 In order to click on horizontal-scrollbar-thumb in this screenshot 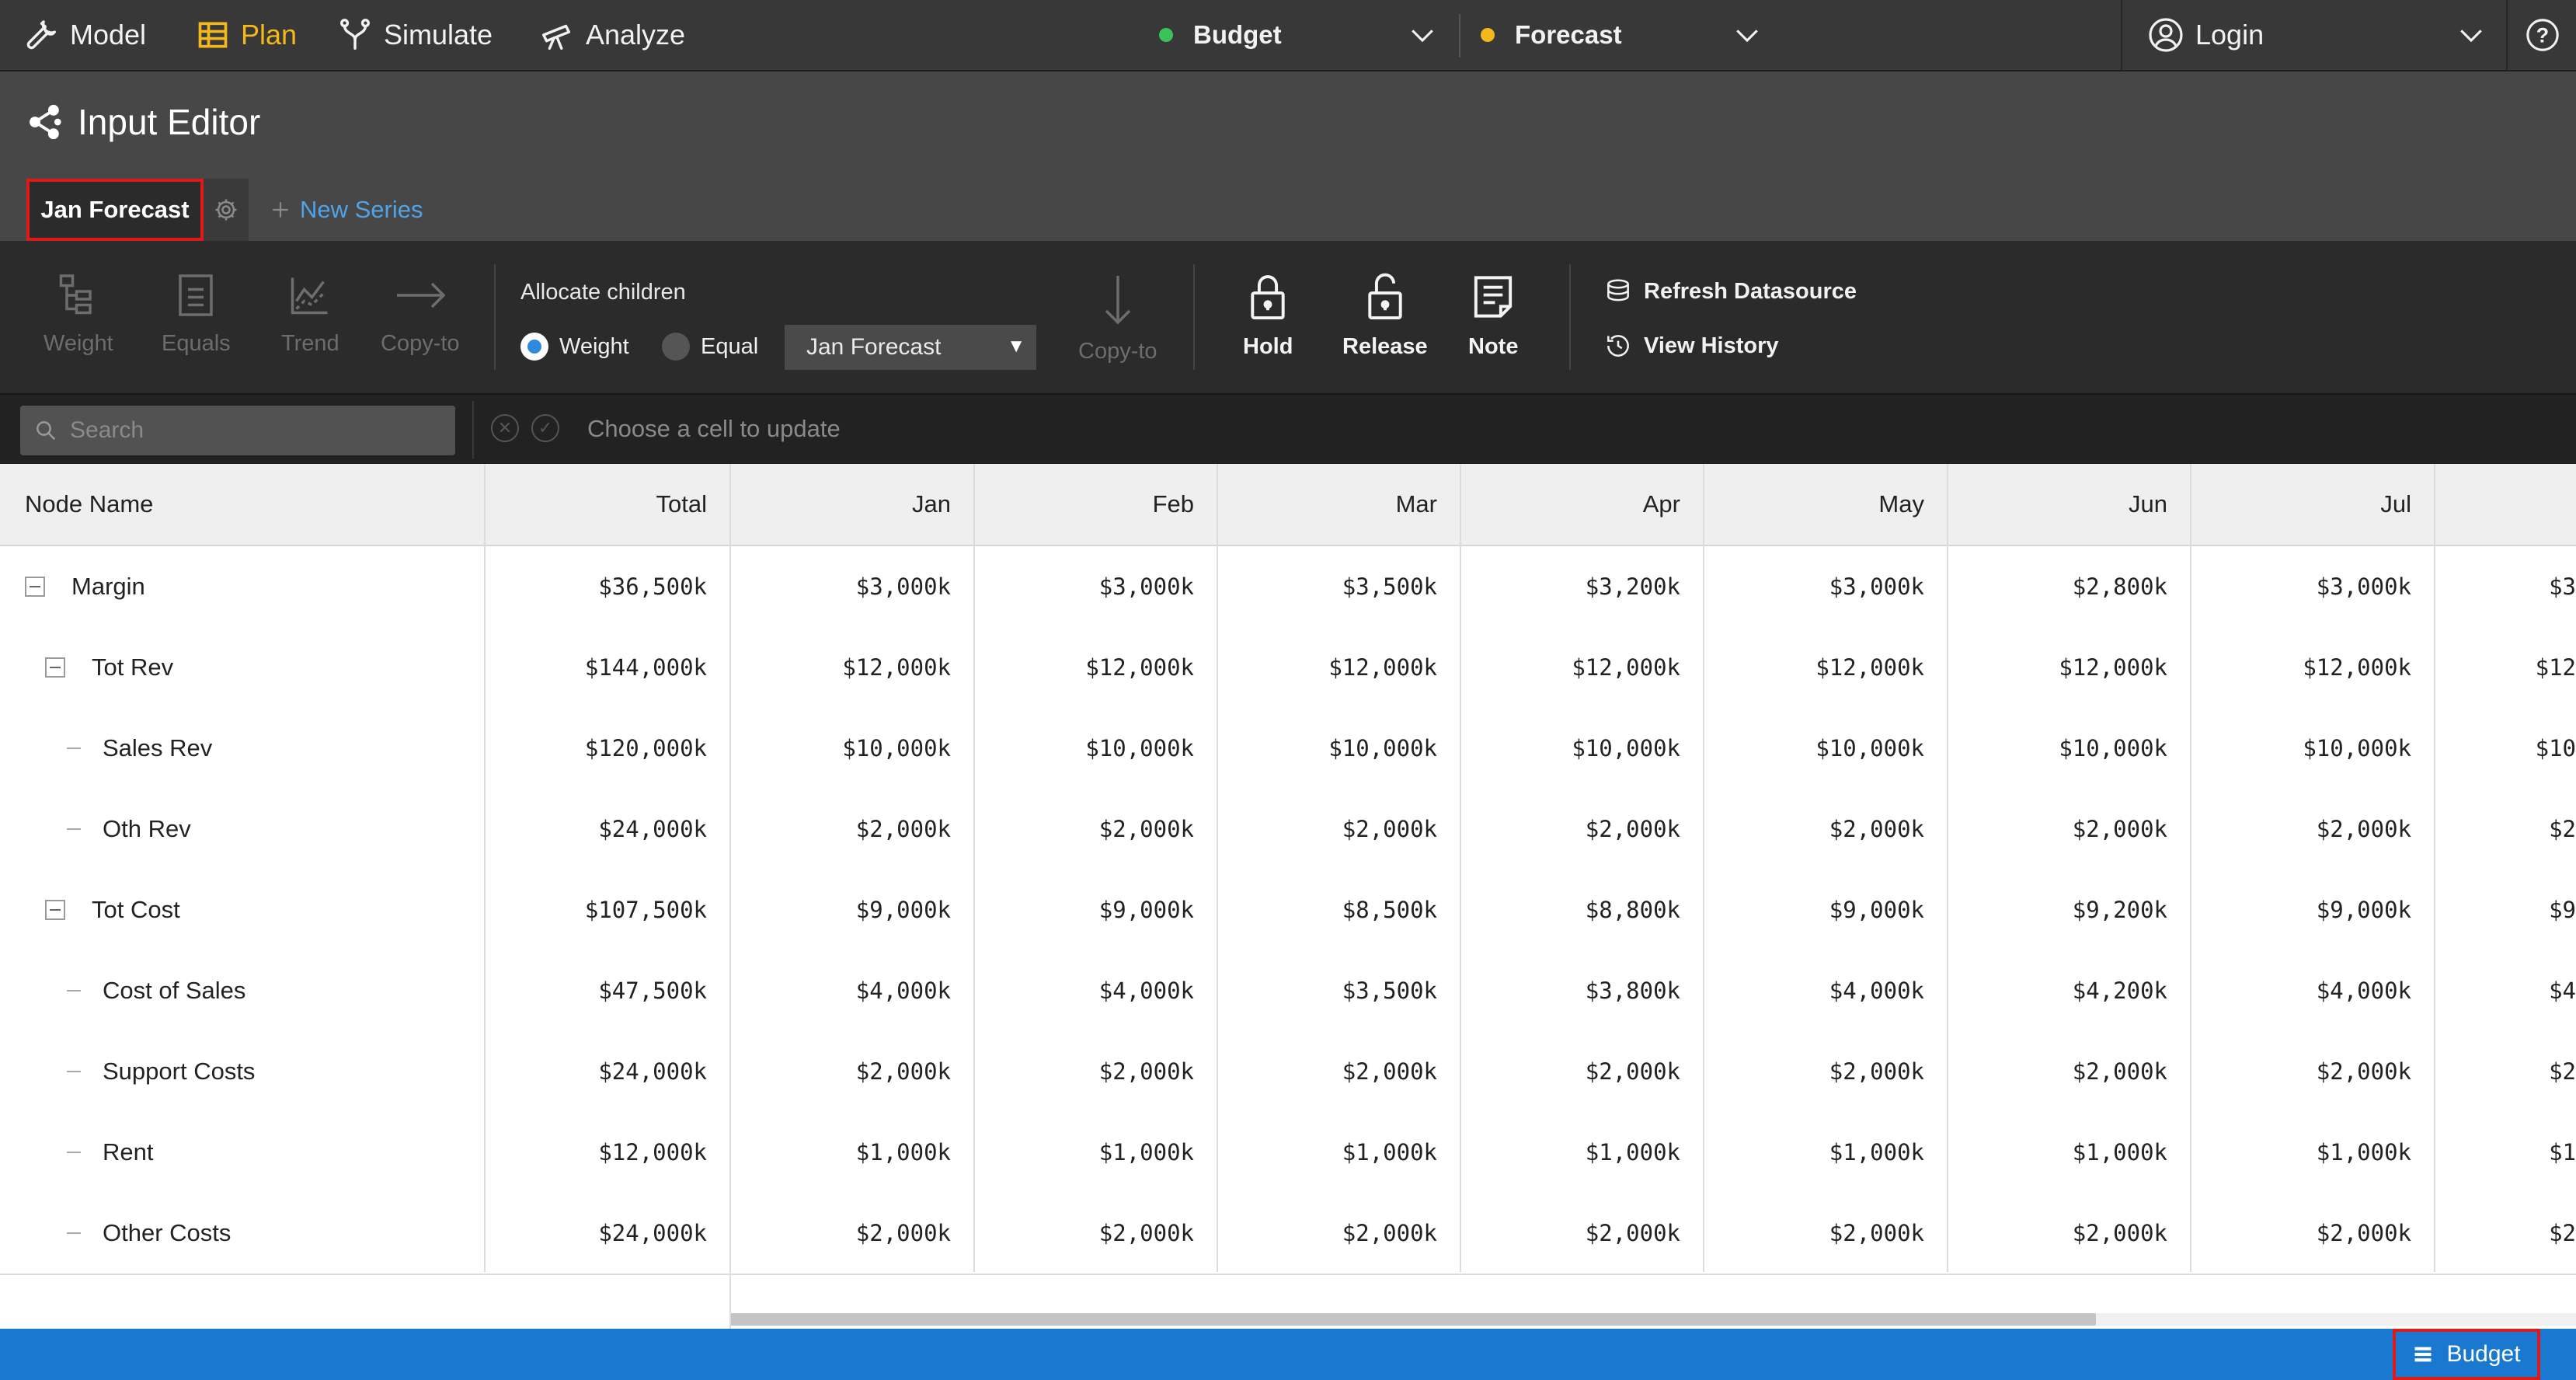, I will do `click(1413, 1319)`.